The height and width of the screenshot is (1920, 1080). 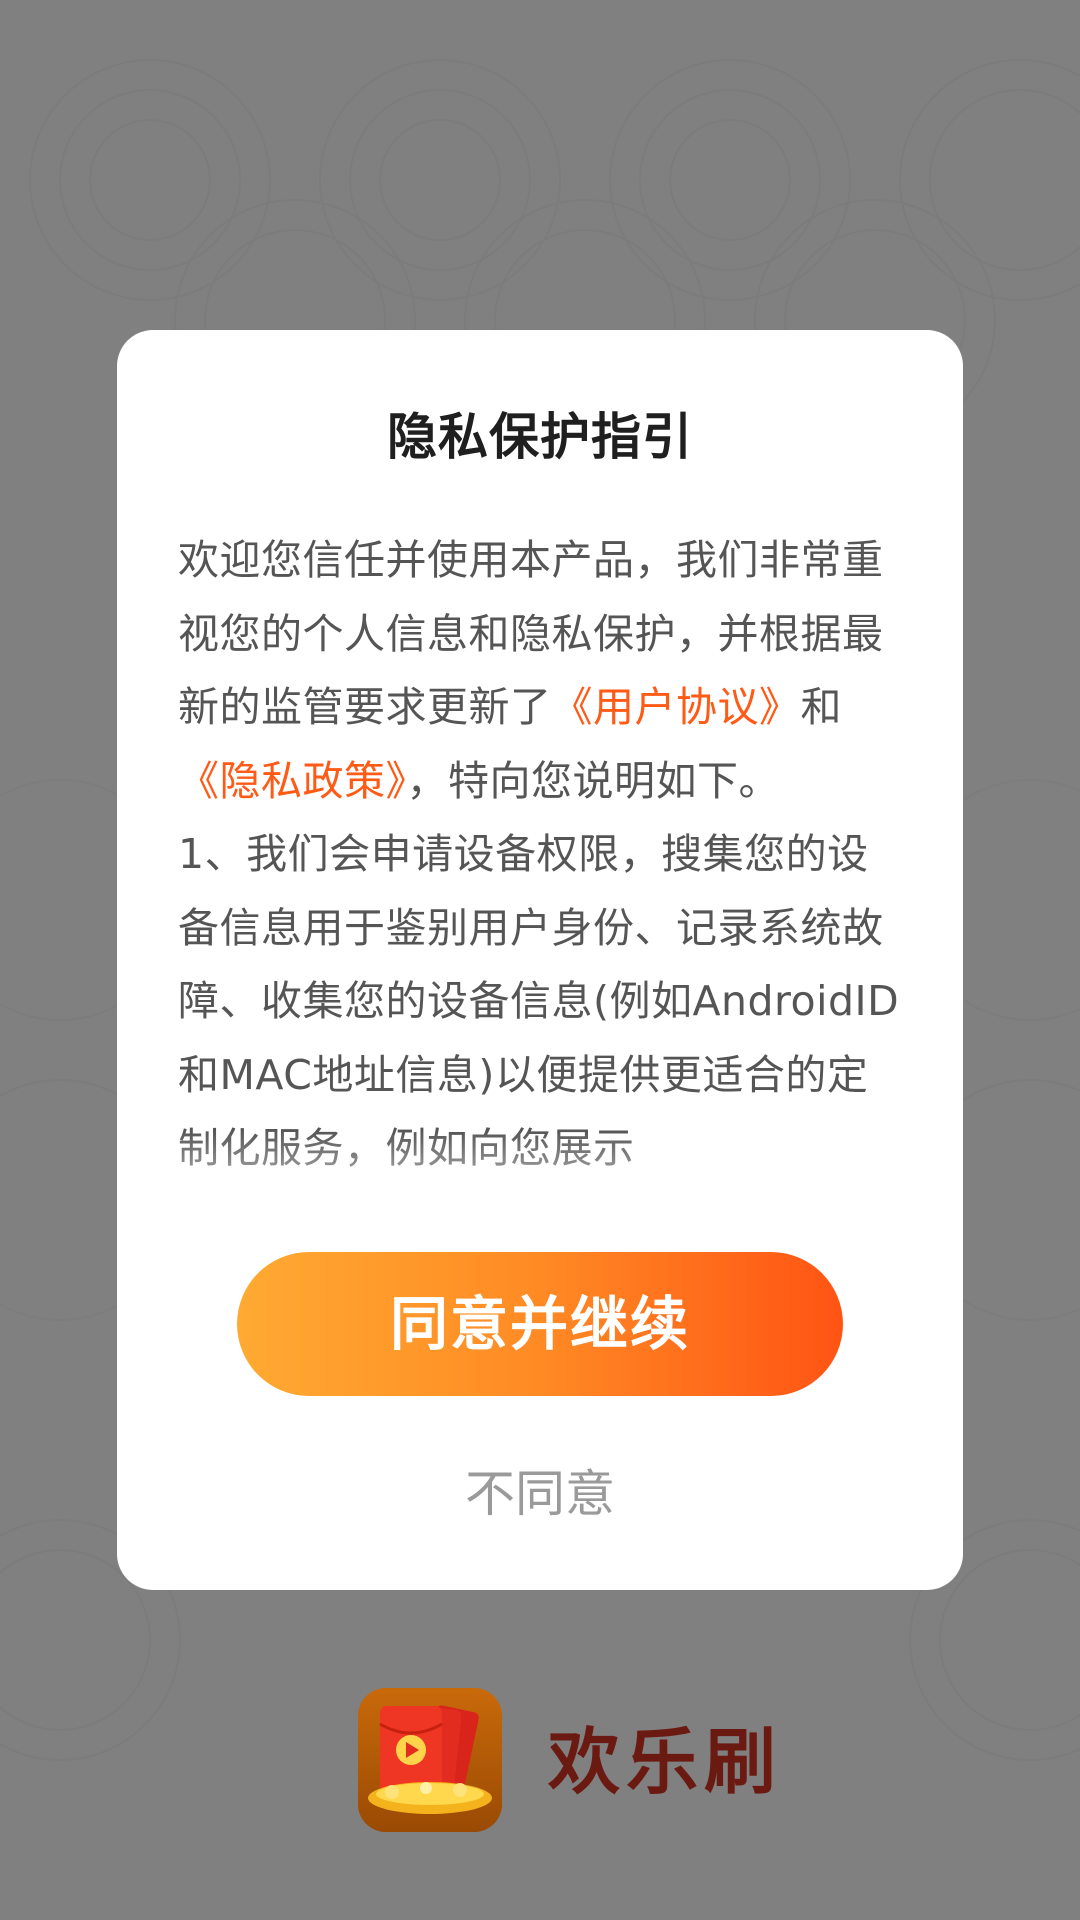 What do you see at coordinates (665, 1761) in the screenshot?
I see `app-name: 欢乐刷` at bounding box center [665, 1761].